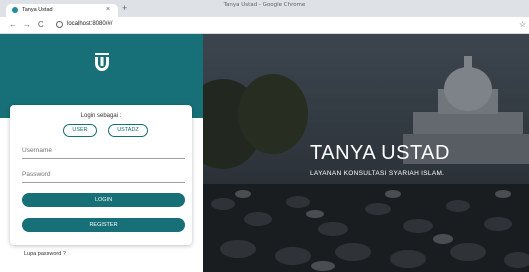 Image resolution: width=529 pixels, height=272 pixels. I want to click on role-user-button: USER, so click(80, 130).